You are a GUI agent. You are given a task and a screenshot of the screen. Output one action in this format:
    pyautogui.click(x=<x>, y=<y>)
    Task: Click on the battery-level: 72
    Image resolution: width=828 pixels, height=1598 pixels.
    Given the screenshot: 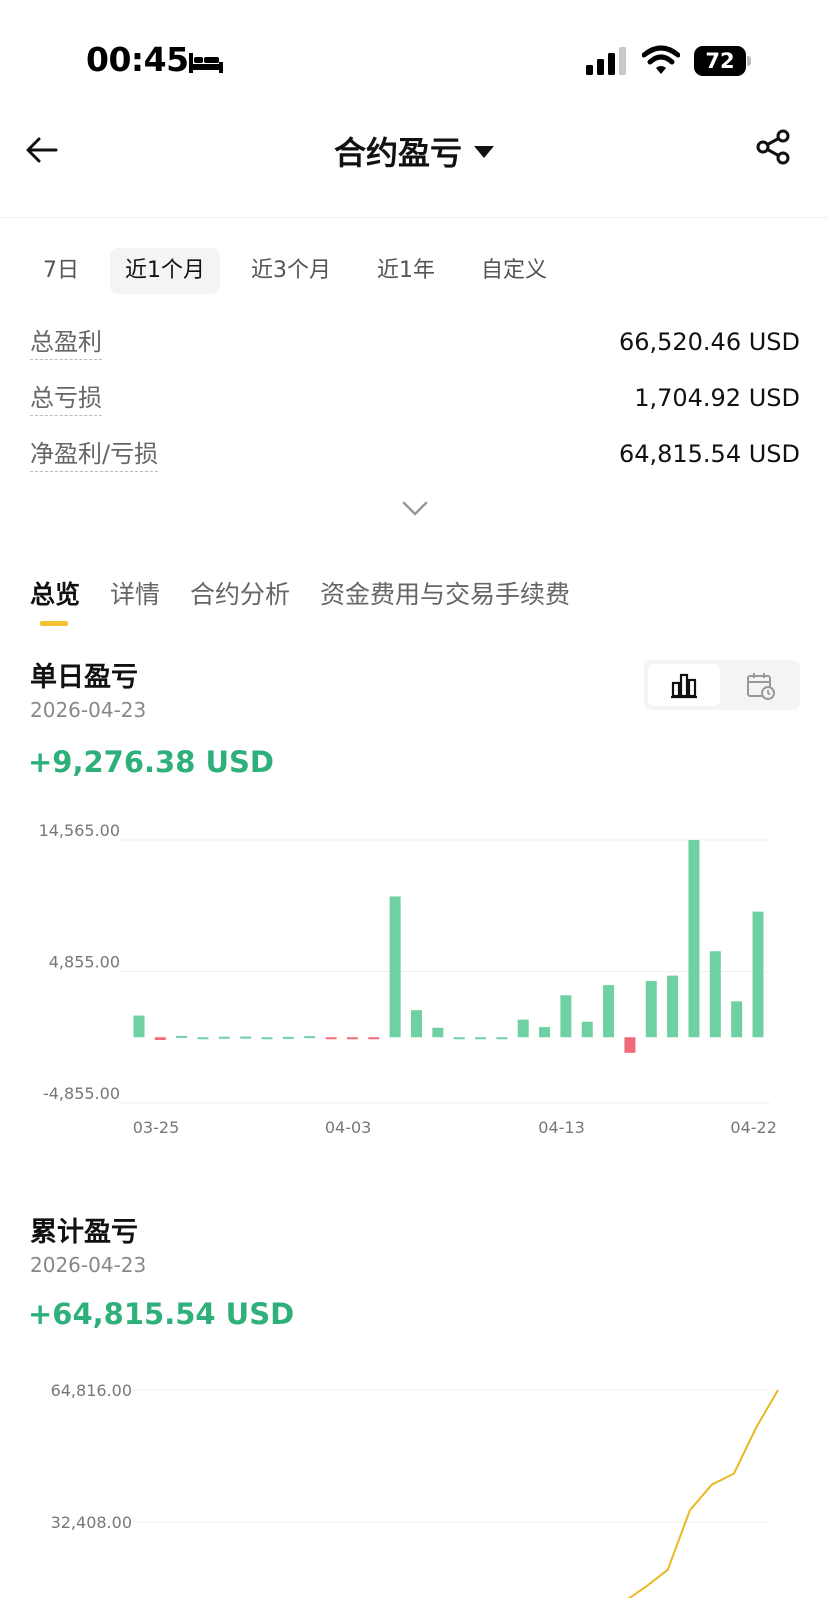 What is the action you would take?
    pyautogui.click(x=720, y=61)
    